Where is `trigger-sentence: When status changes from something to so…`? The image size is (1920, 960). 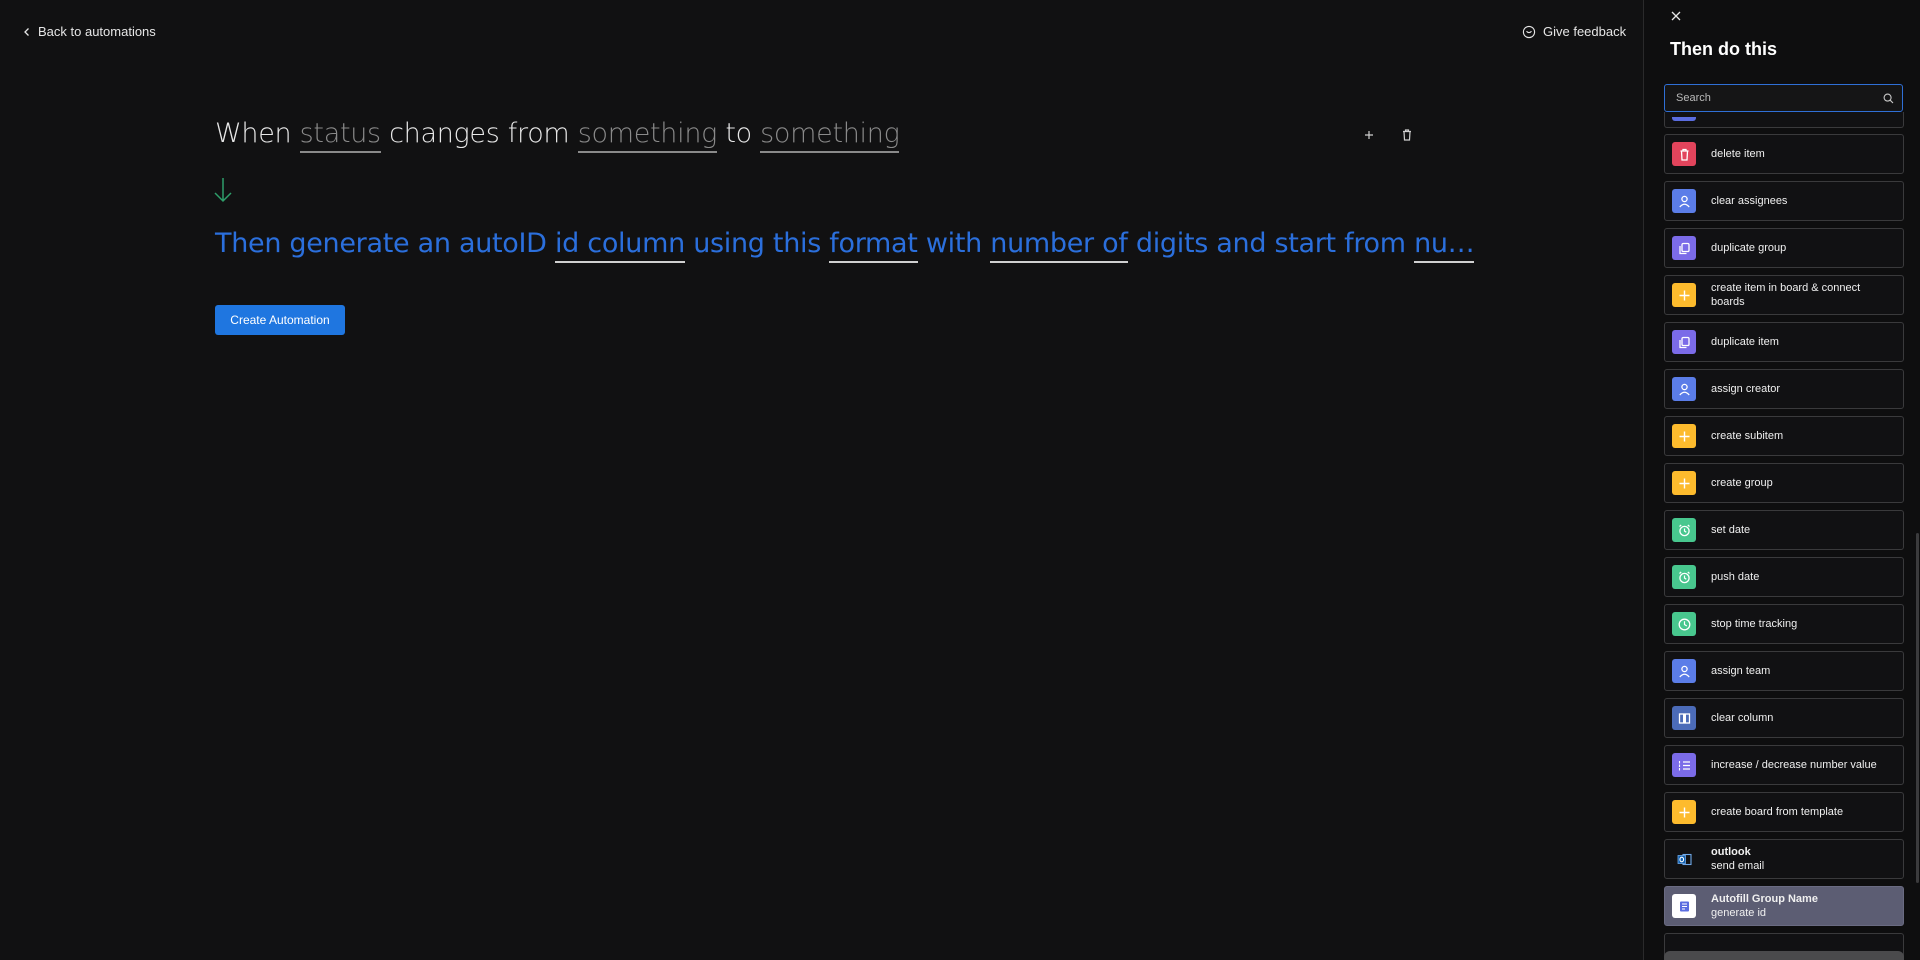
trigger-sentence: When status changes from something to so… is located at coordinates (557, 135).